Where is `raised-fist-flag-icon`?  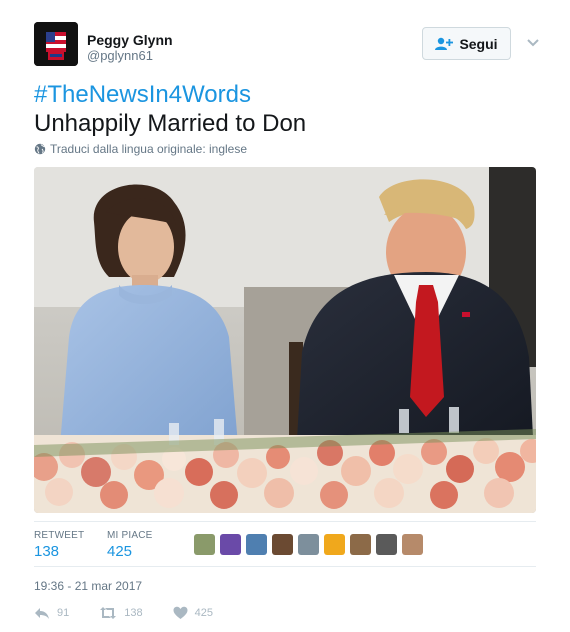
raised-fist-flag-icon is located at coordinates (56, 44).